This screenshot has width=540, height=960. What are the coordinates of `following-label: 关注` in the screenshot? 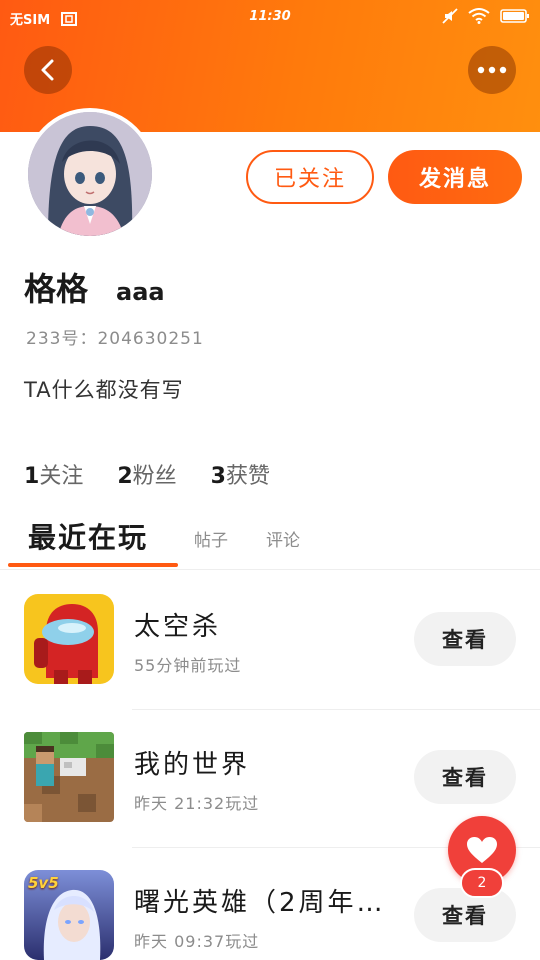 It's located at (61, 476).